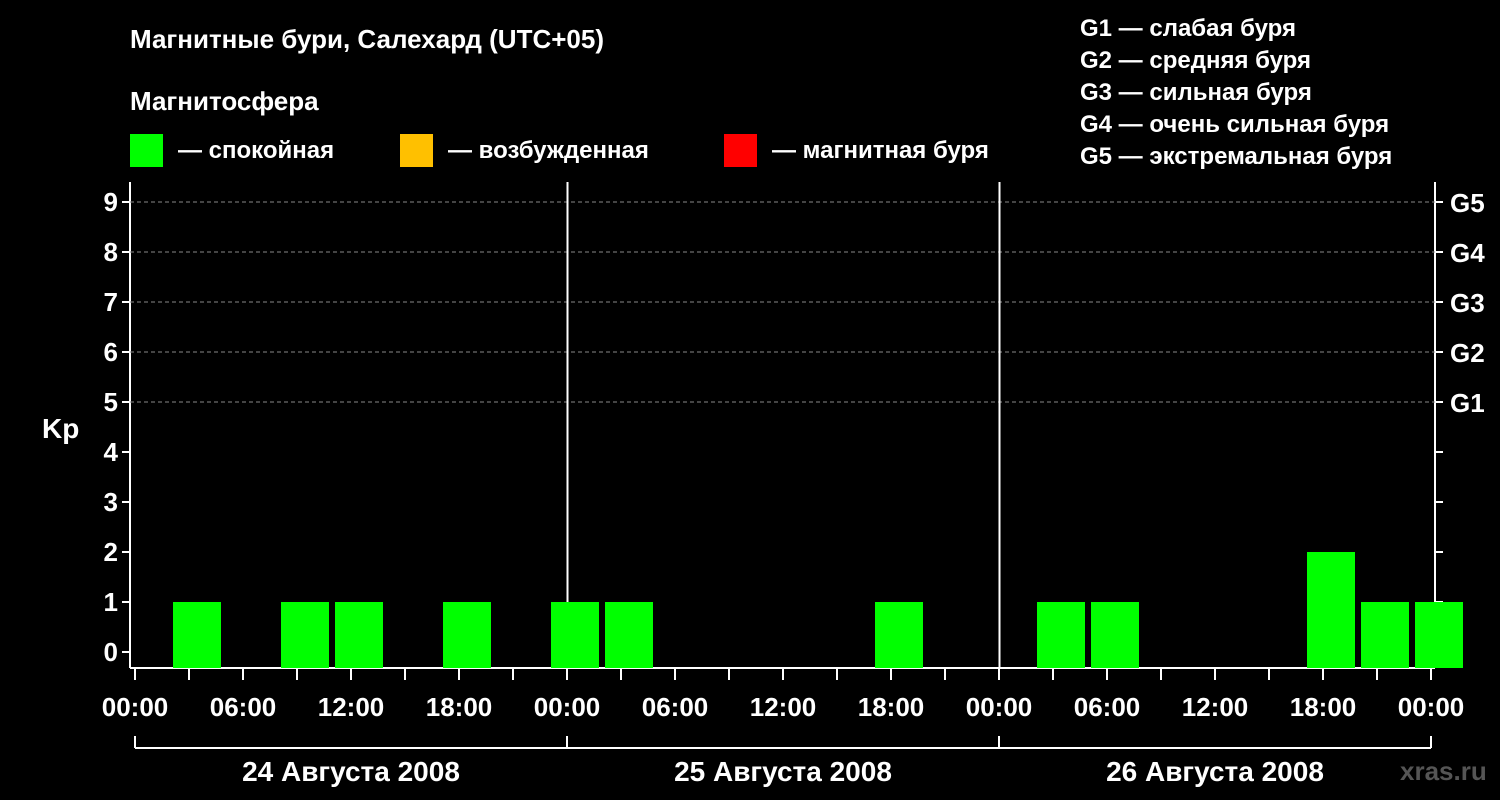 This screenshot has height=800, width=1500. I want to click on right-axis-label-G4: G4, so click(1467, 253).